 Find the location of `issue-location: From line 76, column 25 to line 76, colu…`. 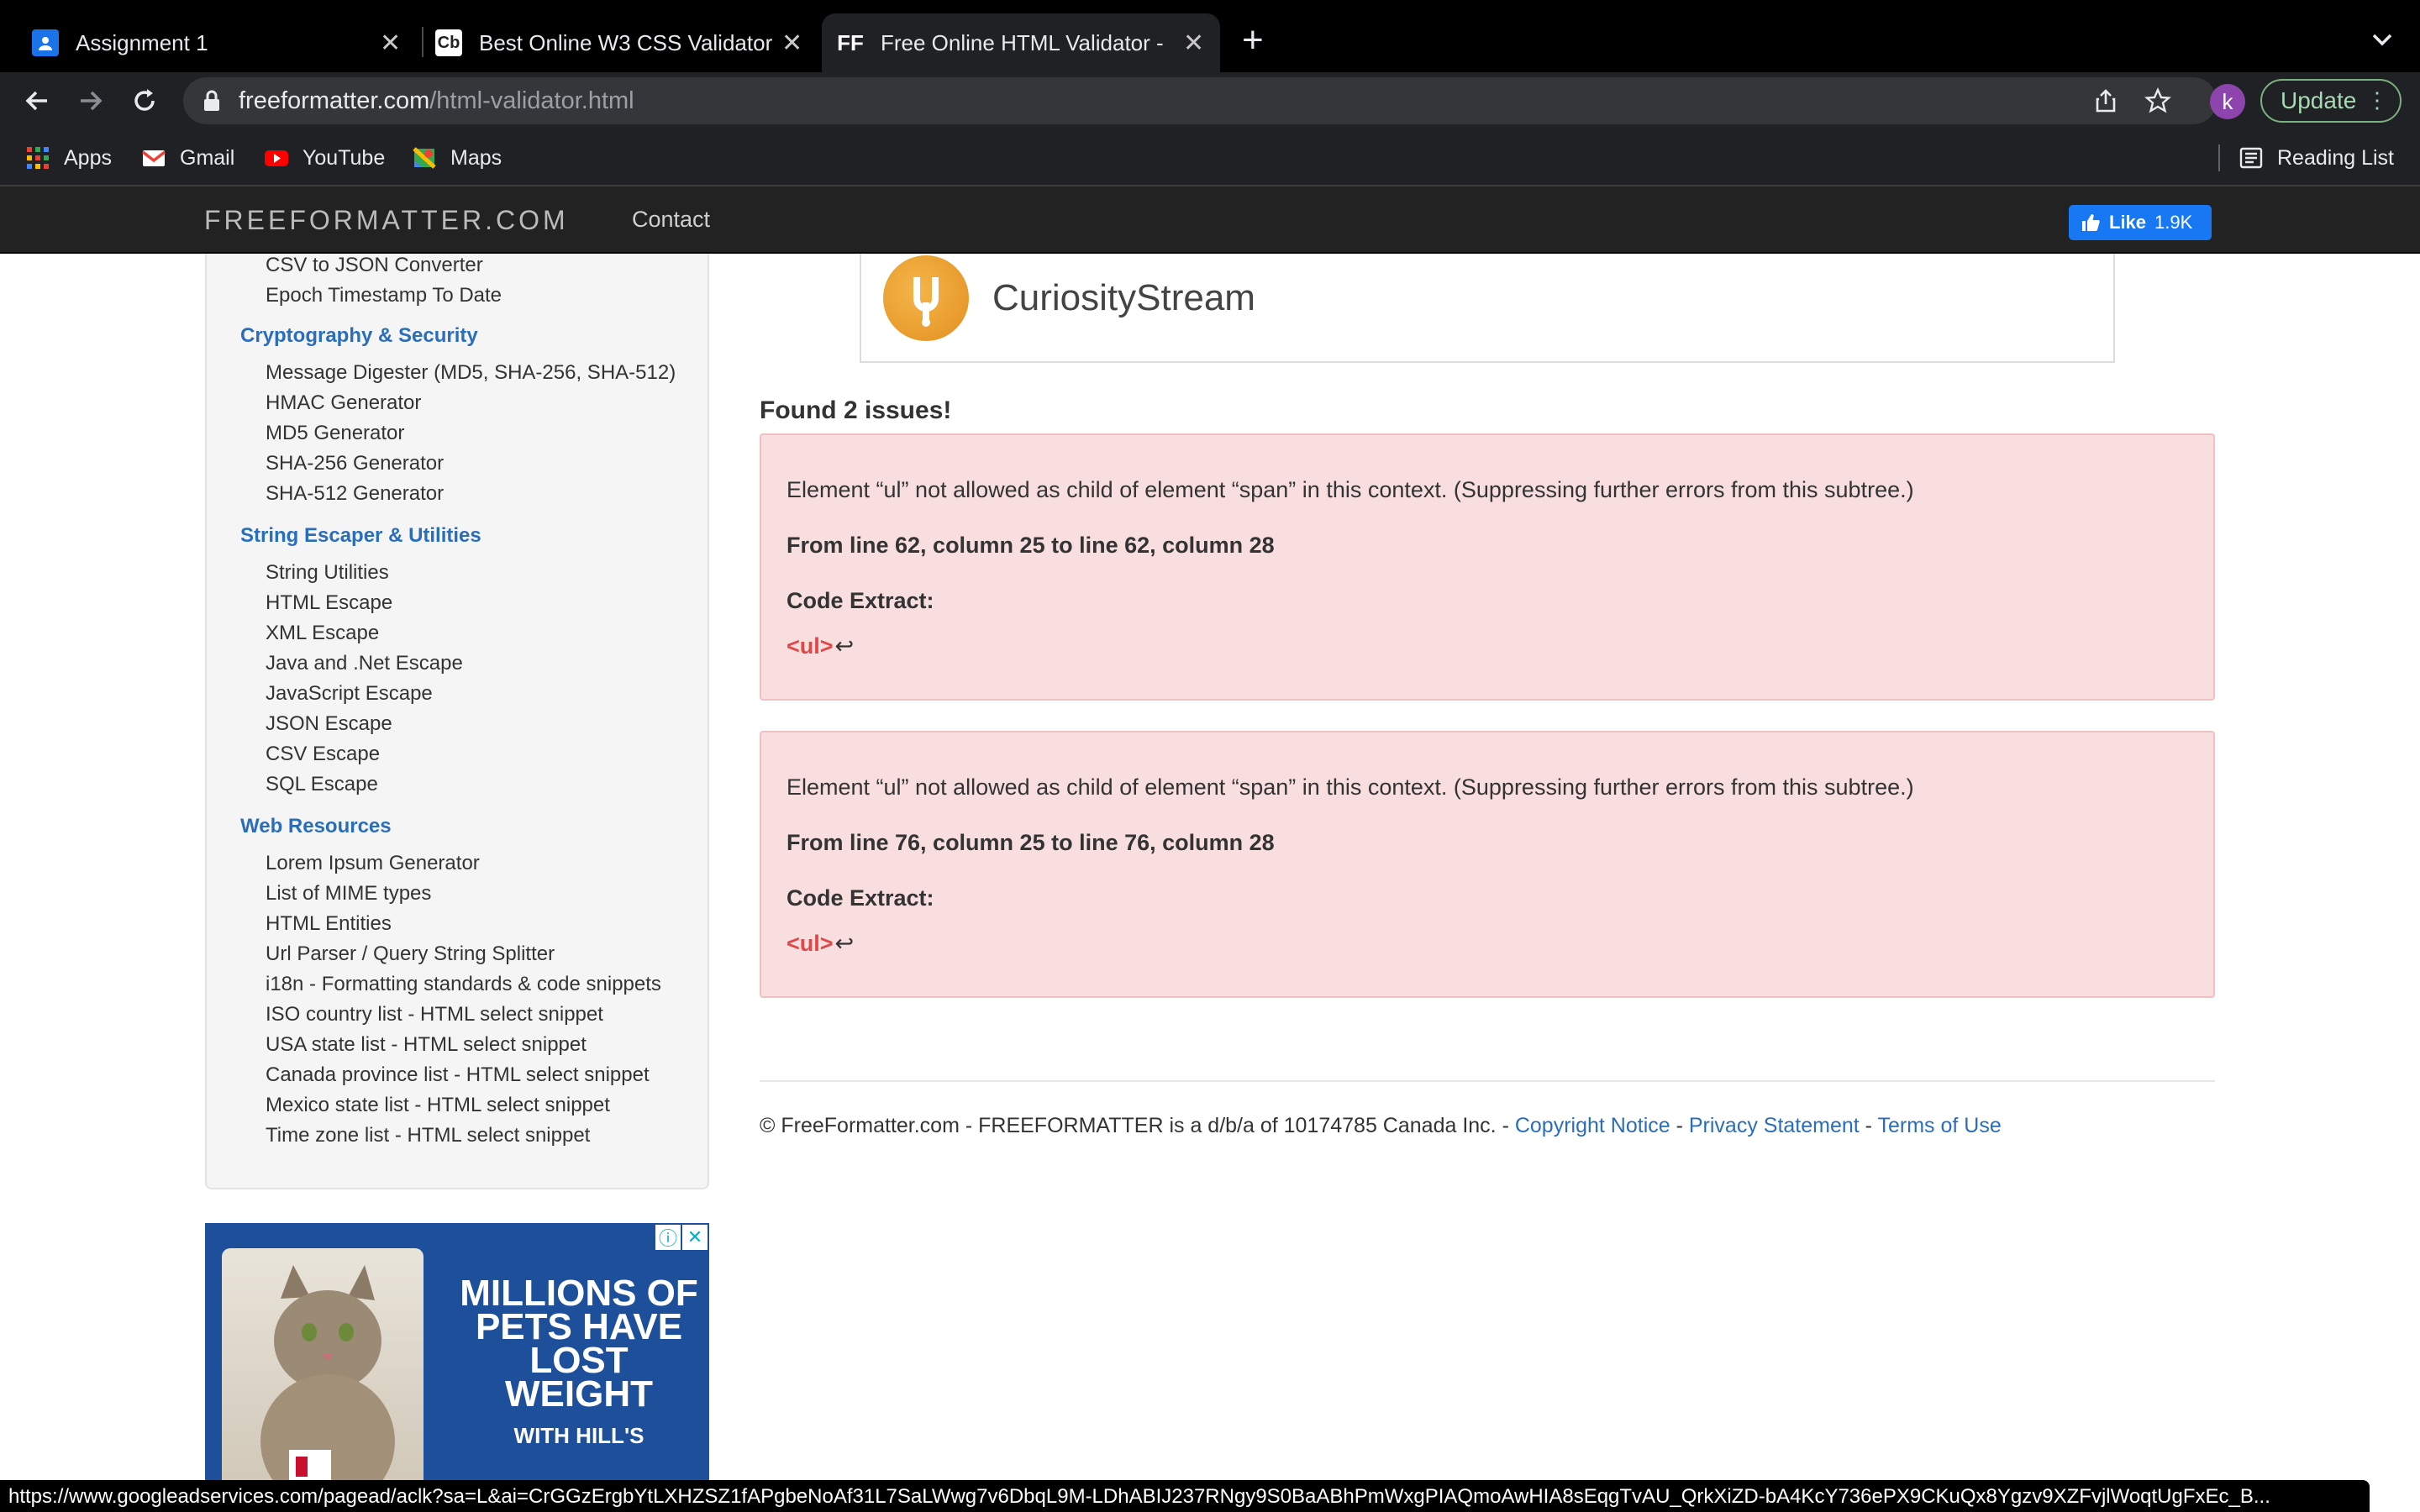

issue-location: From line 76, column 25 to line 76, colu… is located at coordinates (1030, 842).